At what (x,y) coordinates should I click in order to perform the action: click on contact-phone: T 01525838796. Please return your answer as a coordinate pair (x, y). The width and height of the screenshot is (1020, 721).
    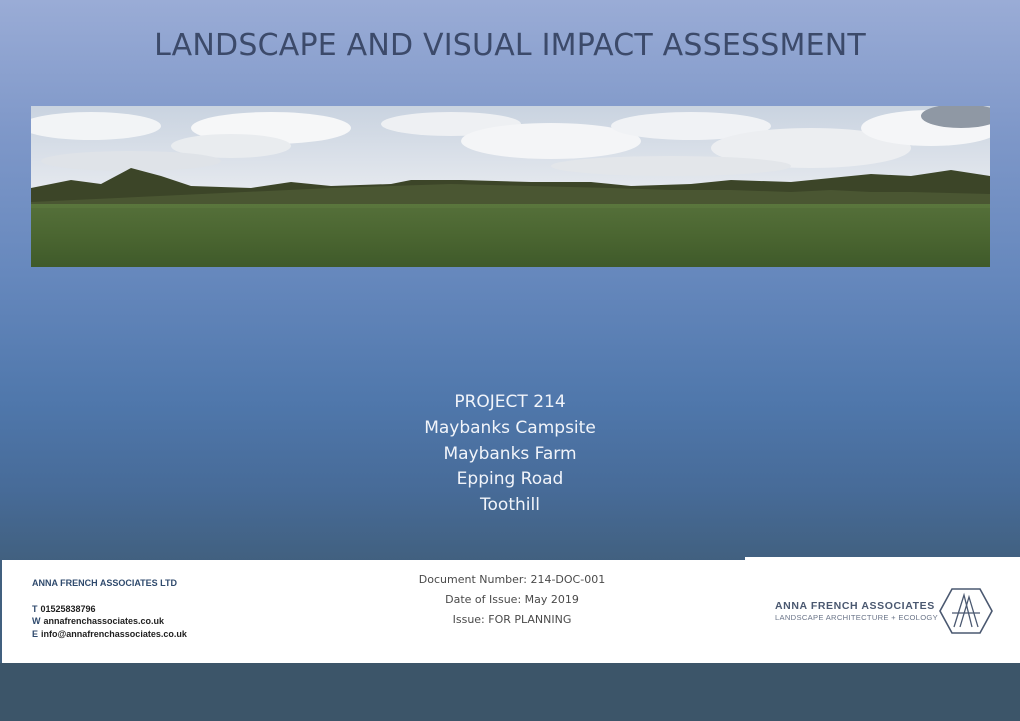
    Looking at the image, I should click on (64, 609).